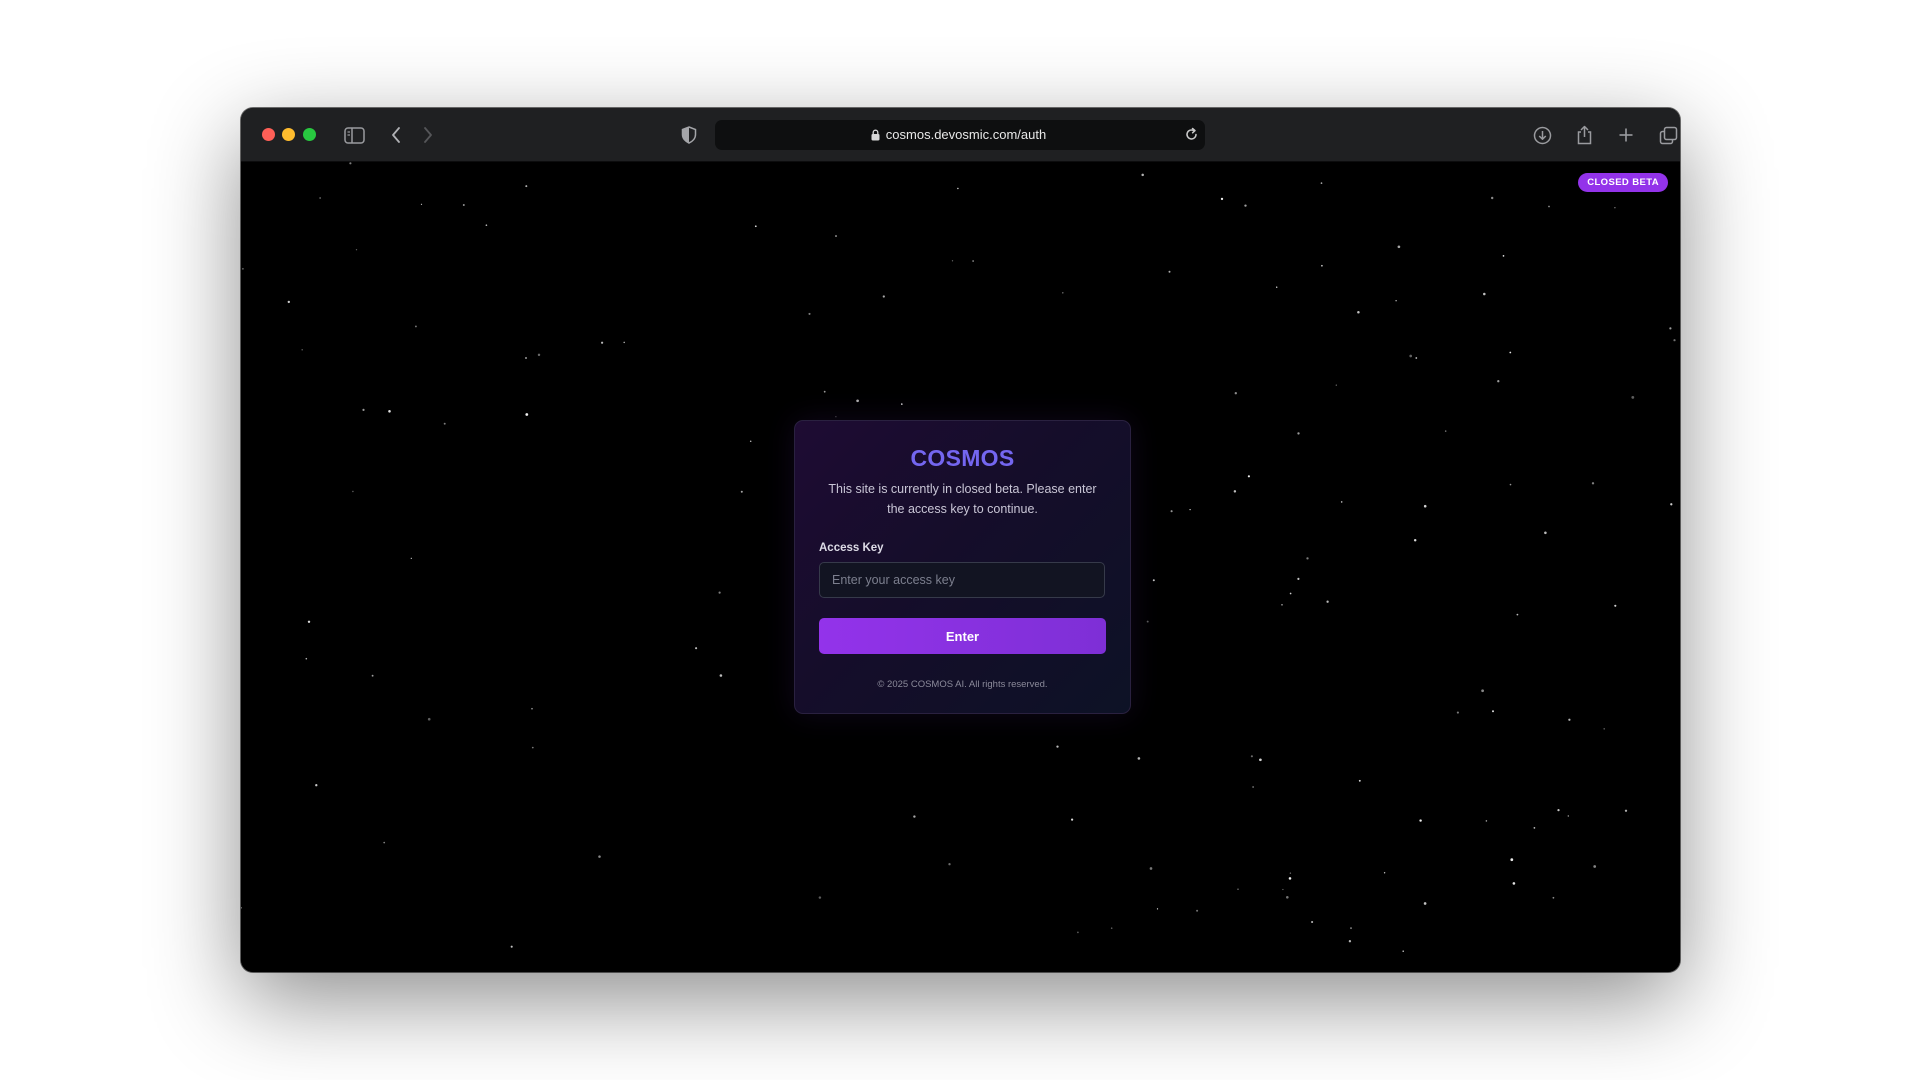 The width and height of the screenshot is (1920, 1080). Describe the element at coordinates (428, 135) in the screenshot. I see `forward-icon` at that location.